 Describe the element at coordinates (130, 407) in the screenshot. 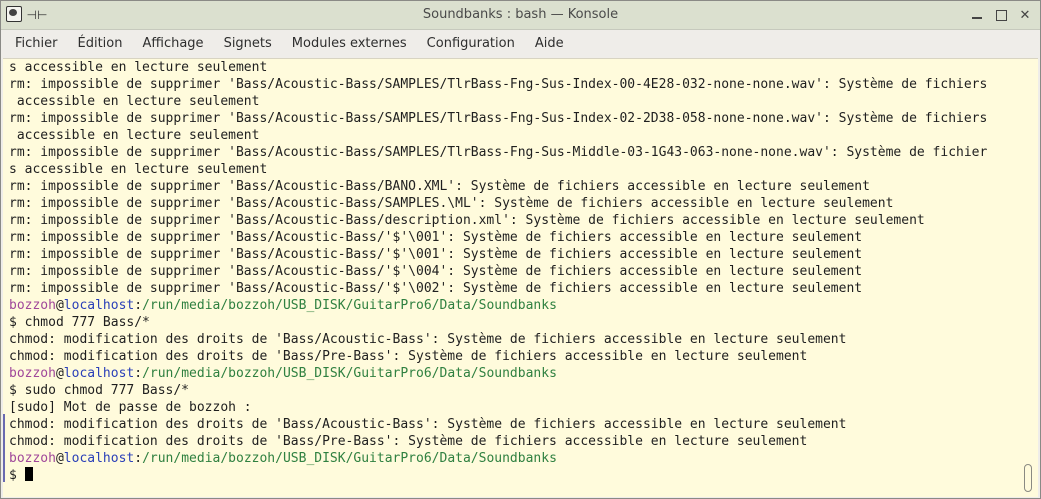

I see `terminal-line: [sudo] Mot de passe de bozzoh :` at that location.